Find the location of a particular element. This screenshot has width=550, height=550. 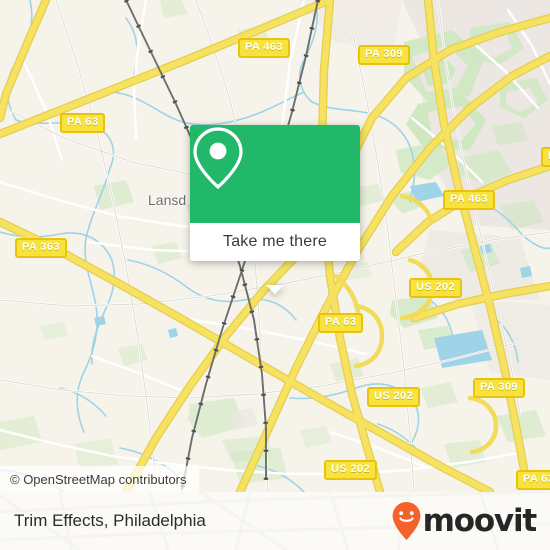

attribution-text: © OpenStreetMap contributors is located at coordinates (98, 479).